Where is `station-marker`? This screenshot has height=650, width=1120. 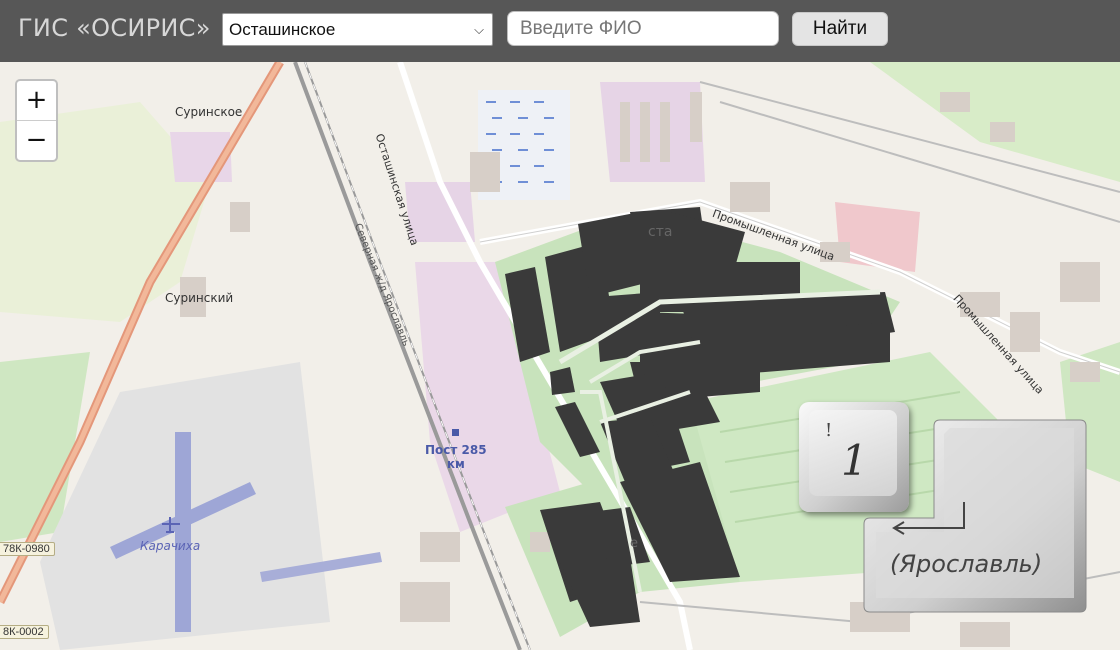
station-marker is located at coordinates (455, 432).